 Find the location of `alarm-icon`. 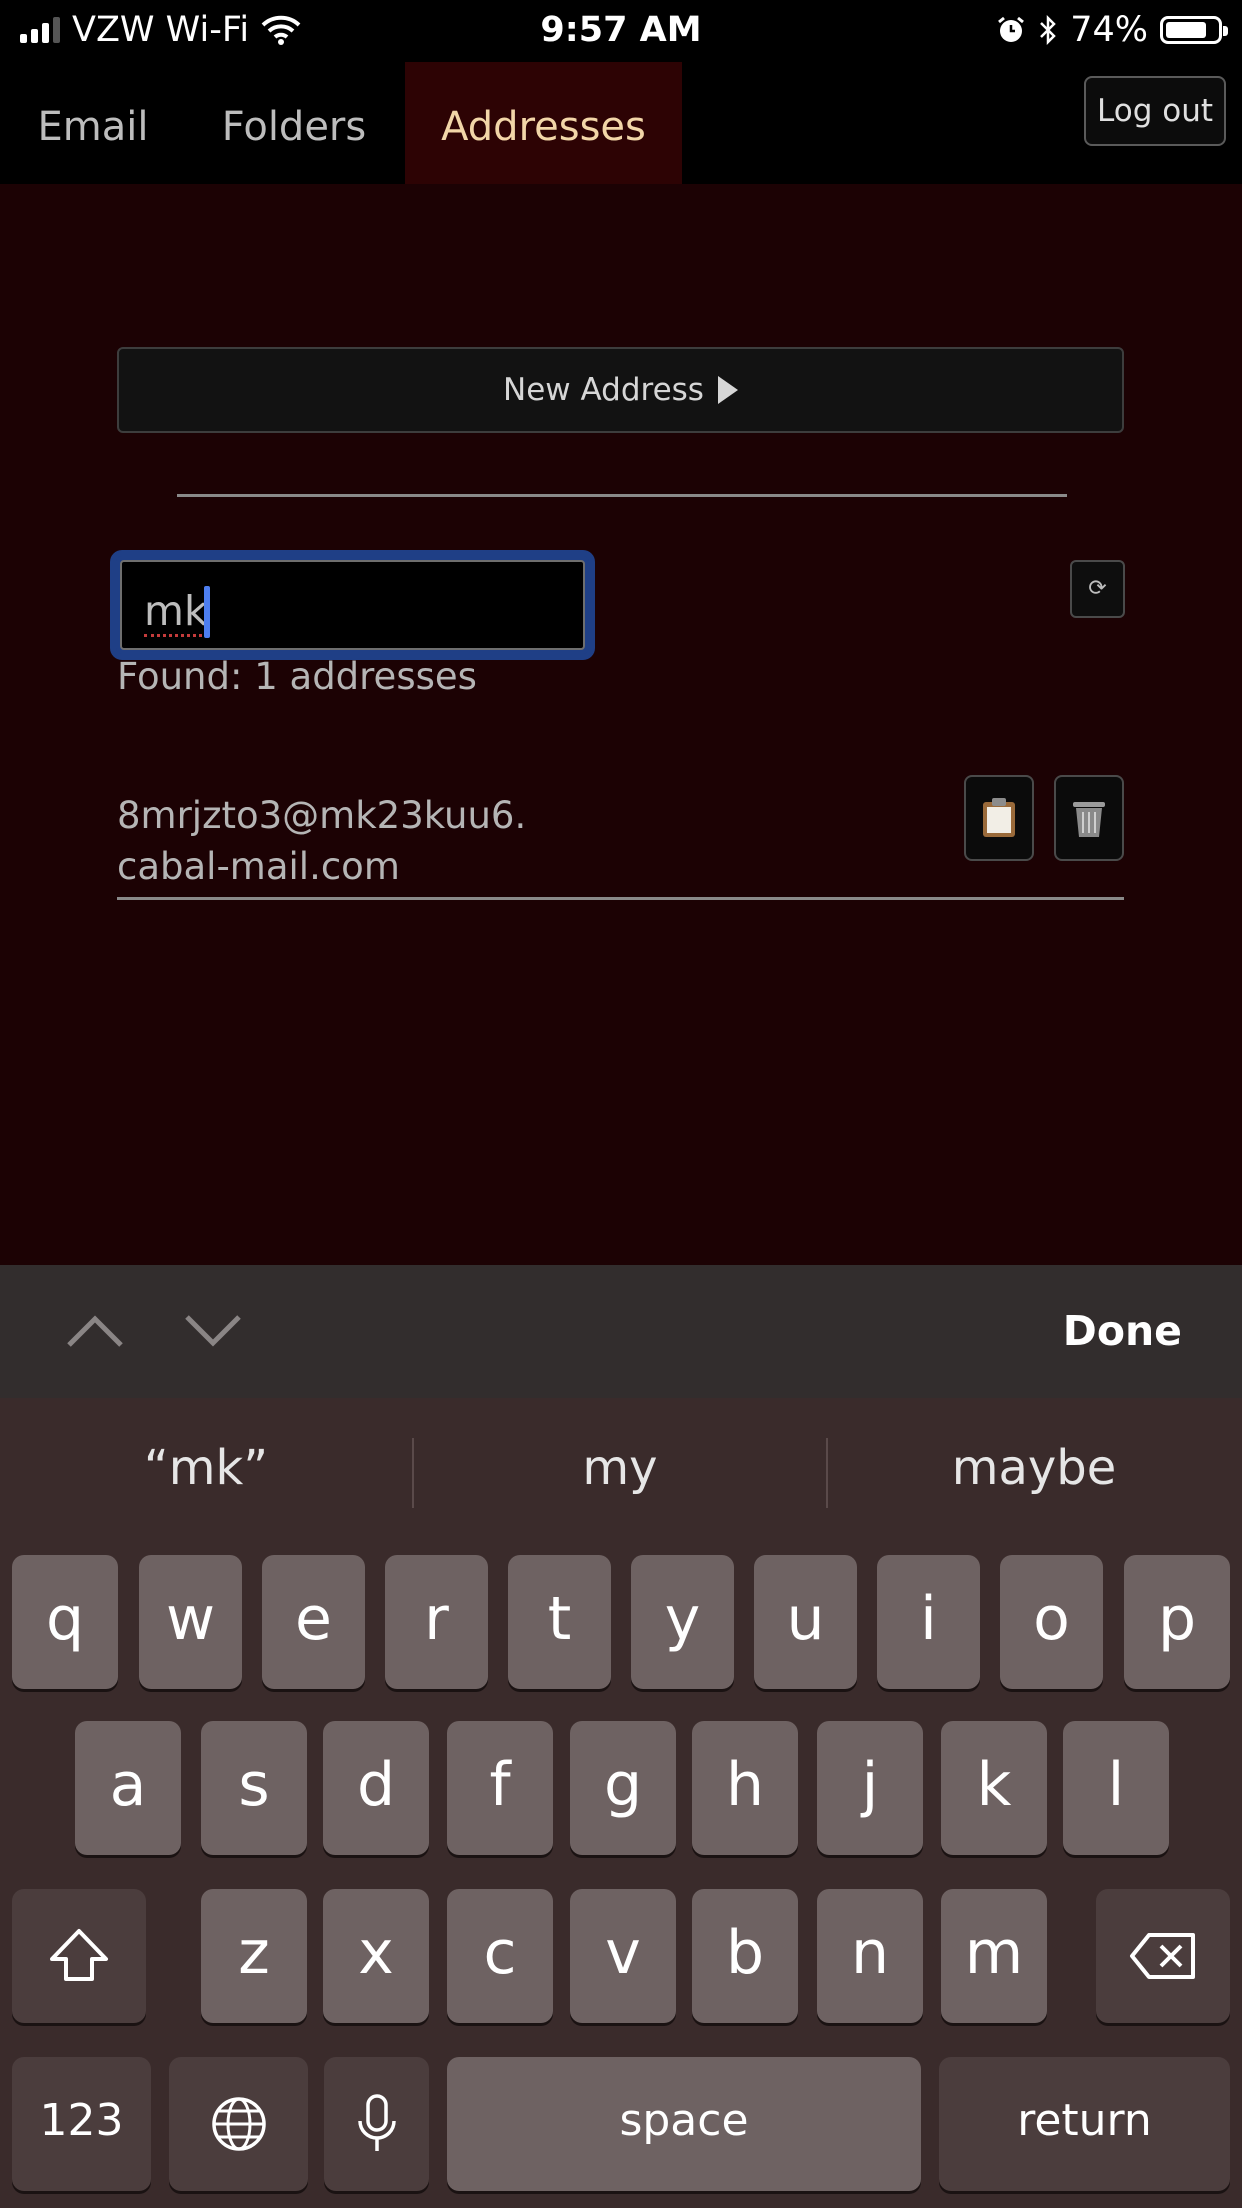

alarm-icon is located at coordinates (1011, 29).